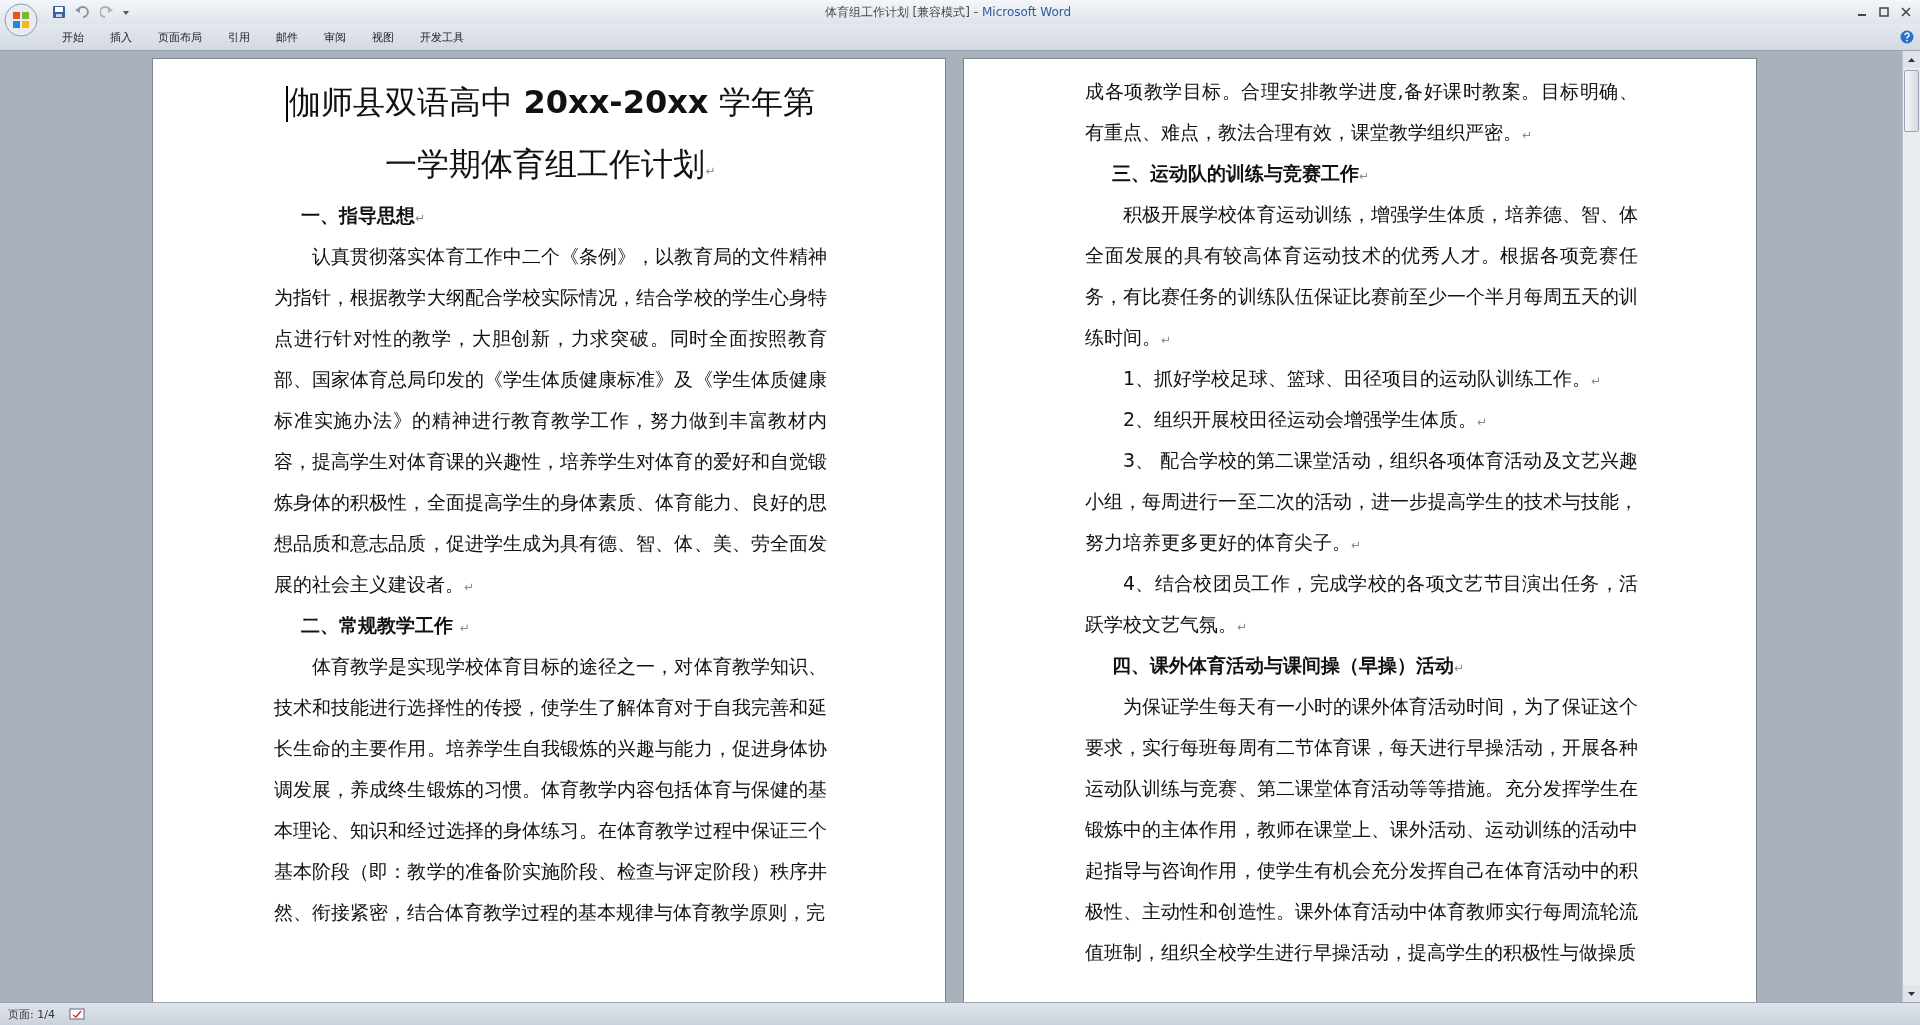  I want to click on scroll-down-button, so click(1911, 993).